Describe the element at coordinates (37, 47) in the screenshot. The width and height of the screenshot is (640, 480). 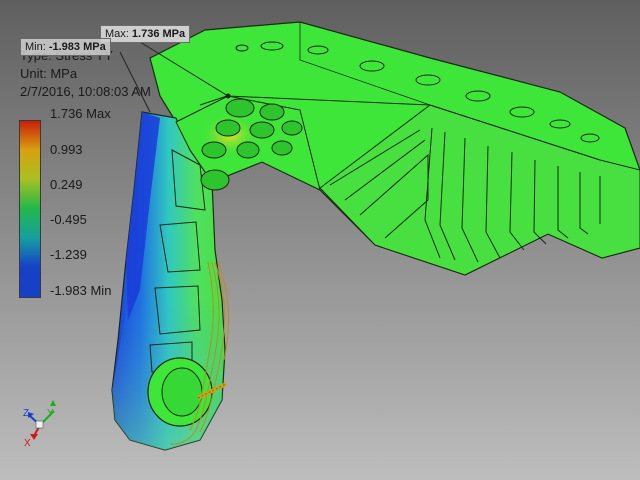
I see `min-flag-prefix: Min:` at that location.